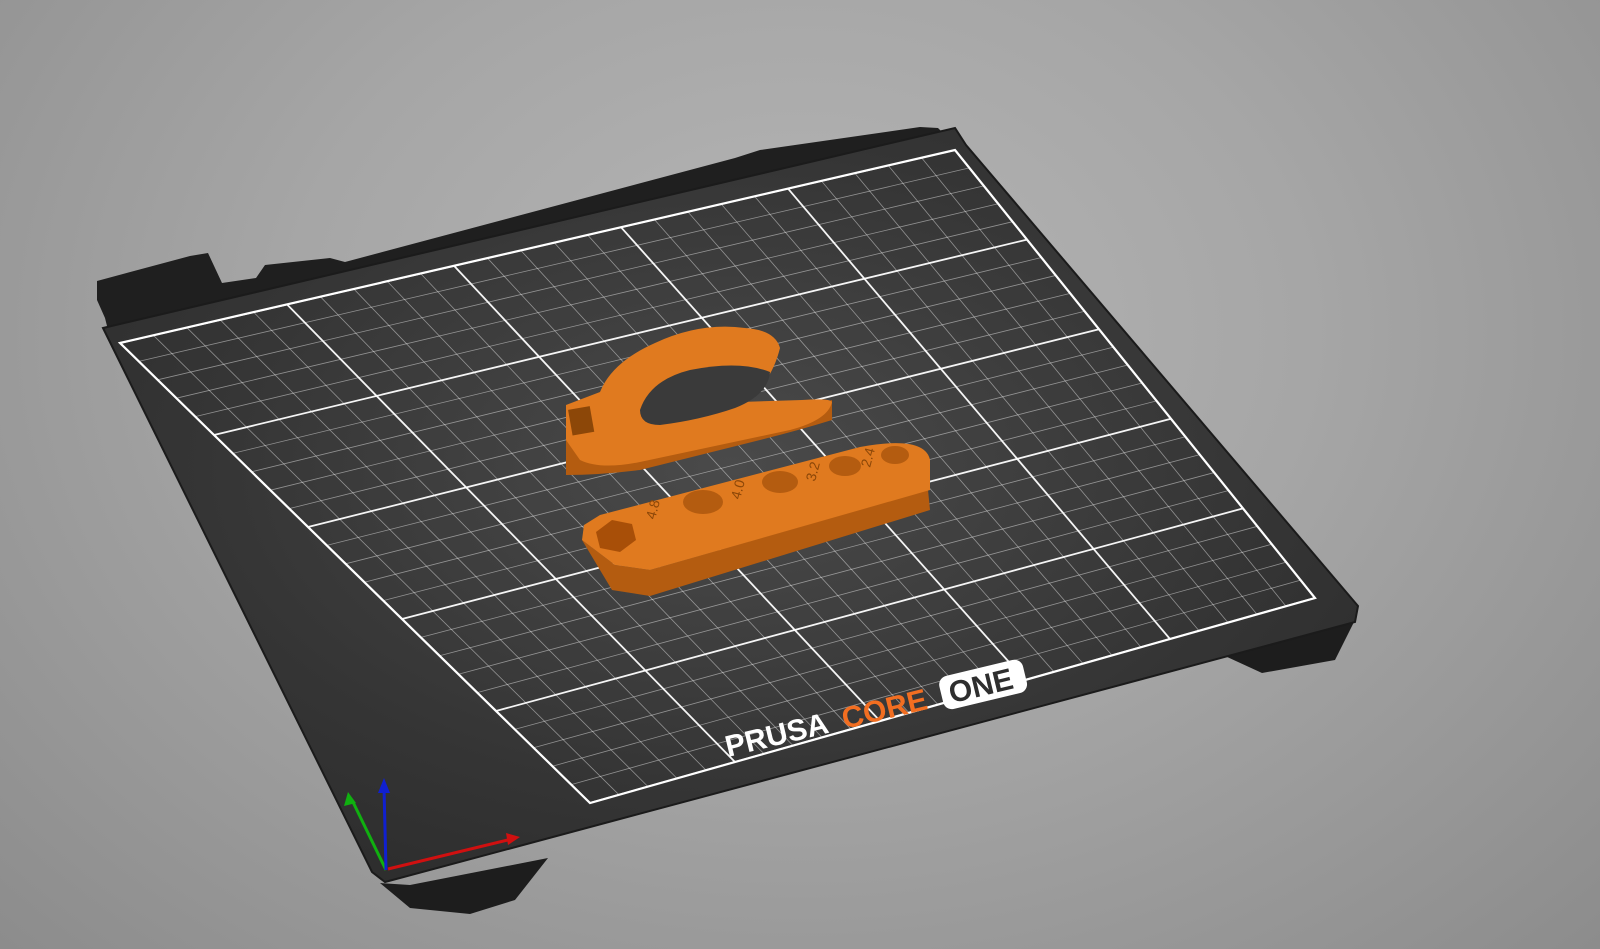  What do you see at coordinates (385, 829) in the screenshot?
I see `axis-z` at bounding box center [385, 829].